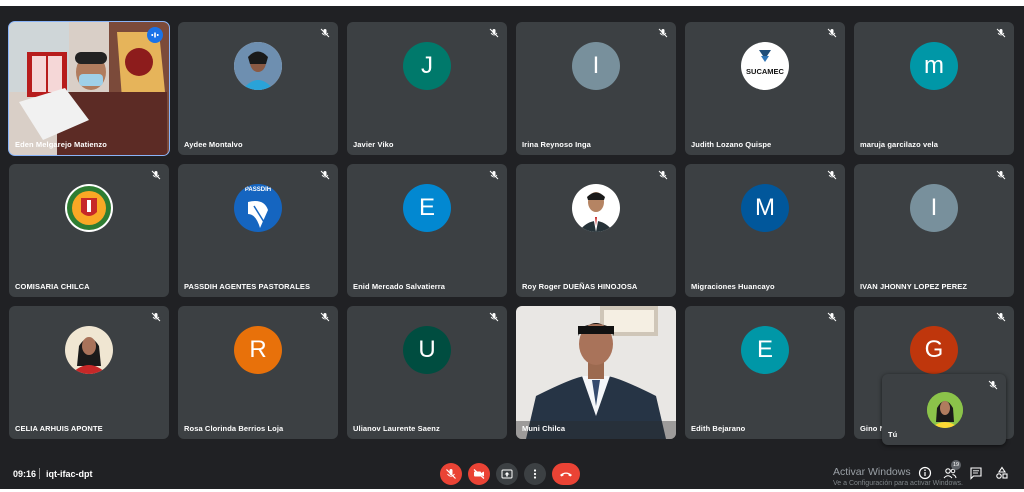 The height and width of the screenshot is (492, 1024). I want to click on more-options-button, so click(535, 474).